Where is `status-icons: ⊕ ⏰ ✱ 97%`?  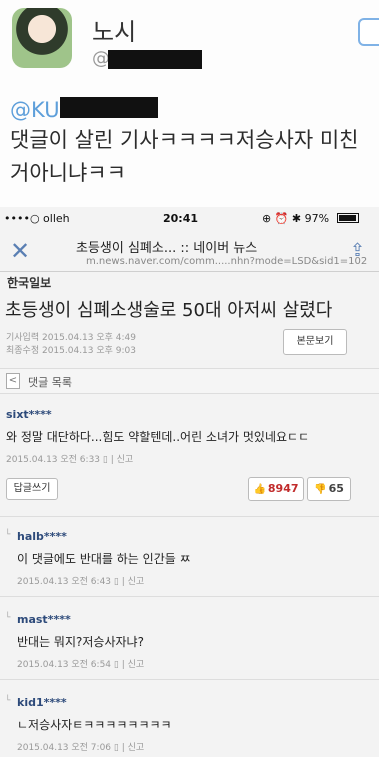
status-icons: ⊕ ⏰ ✱ 97% is located at coordinates (296, 218).